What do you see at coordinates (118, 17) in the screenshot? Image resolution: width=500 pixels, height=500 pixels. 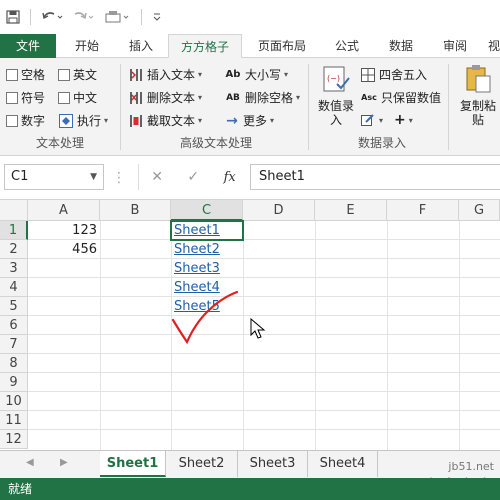 I see `customize-icon` at bounding box center [118, 17].